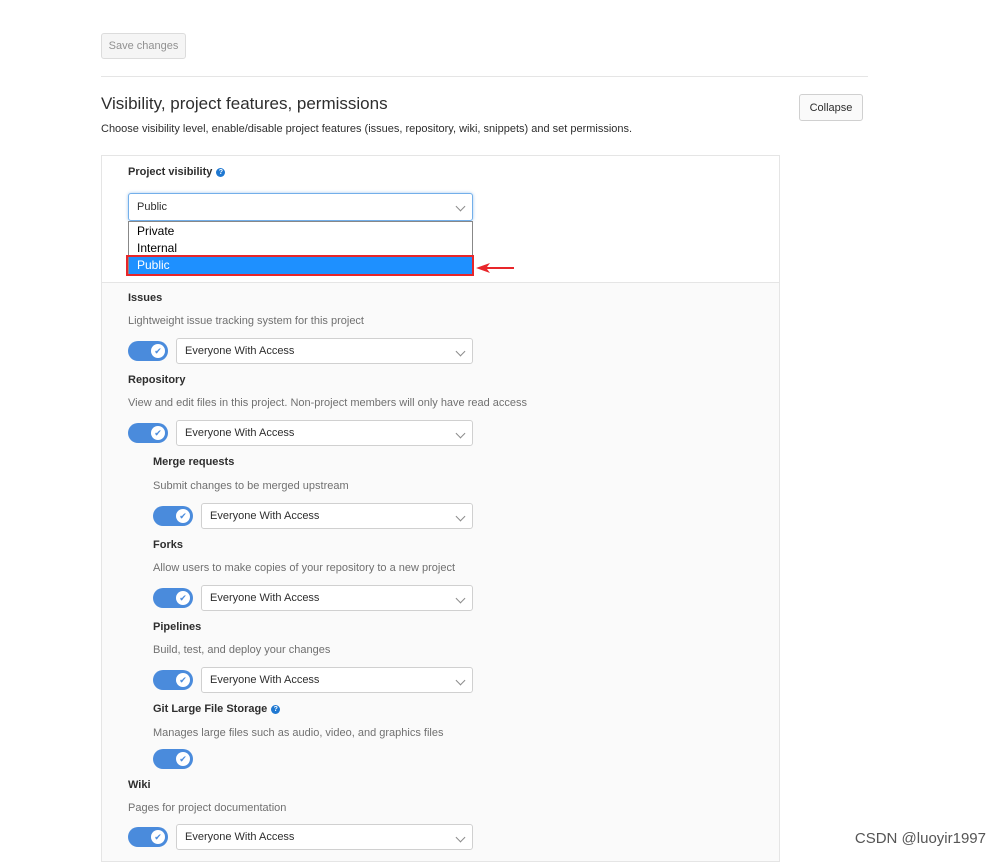 Image resolution: width=1000 pixels, height=862 pixels. What do you see at coordinates (139, 785) in the screenshot?
I see `wiki-label: Wiki` at bounding box center [139, 785].